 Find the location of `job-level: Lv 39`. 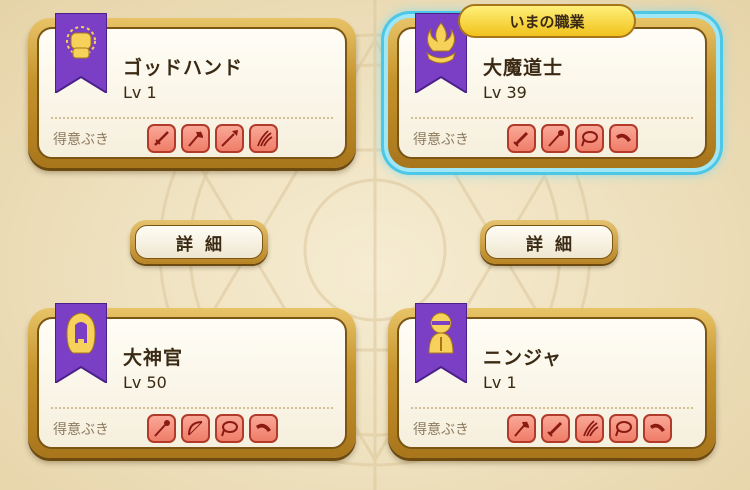

job-level: Lv 39 is located at coordinates (505, 92).